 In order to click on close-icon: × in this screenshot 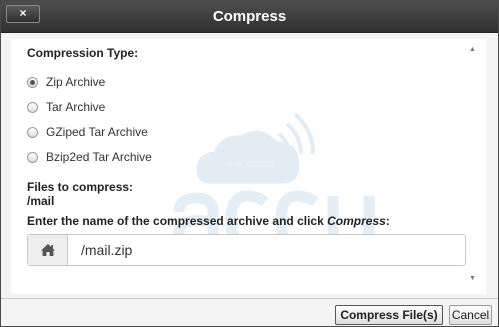, I will do `click(23, 13)`.